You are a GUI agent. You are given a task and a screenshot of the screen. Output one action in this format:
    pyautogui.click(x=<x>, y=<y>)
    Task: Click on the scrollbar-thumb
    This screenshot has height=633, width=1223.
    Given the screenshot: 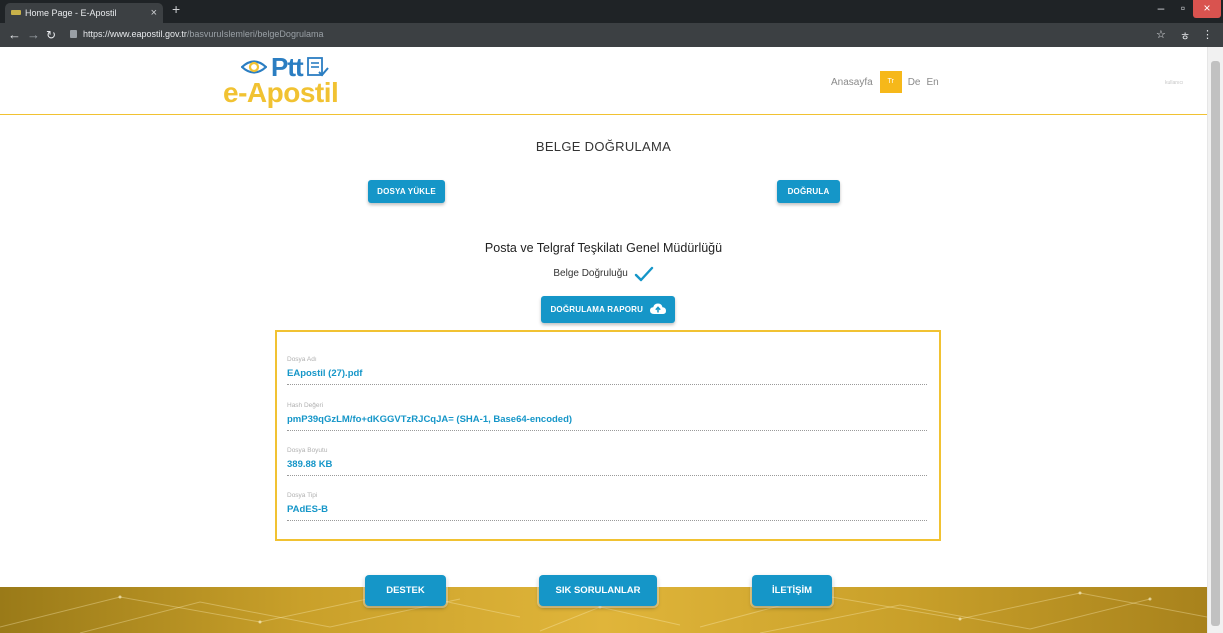 What is the action you would take?
    pyautogui.click(x=1215, y=343)
    